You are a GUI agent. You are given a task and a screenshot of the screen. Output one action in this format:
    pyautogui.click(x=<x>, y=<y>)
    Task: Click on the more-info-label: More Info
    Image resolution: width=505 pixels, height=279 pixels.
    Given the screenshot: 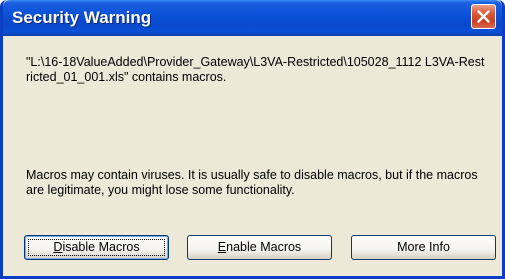 What is the action you would take?
    pyautogui.click(x=423, y=247)
    